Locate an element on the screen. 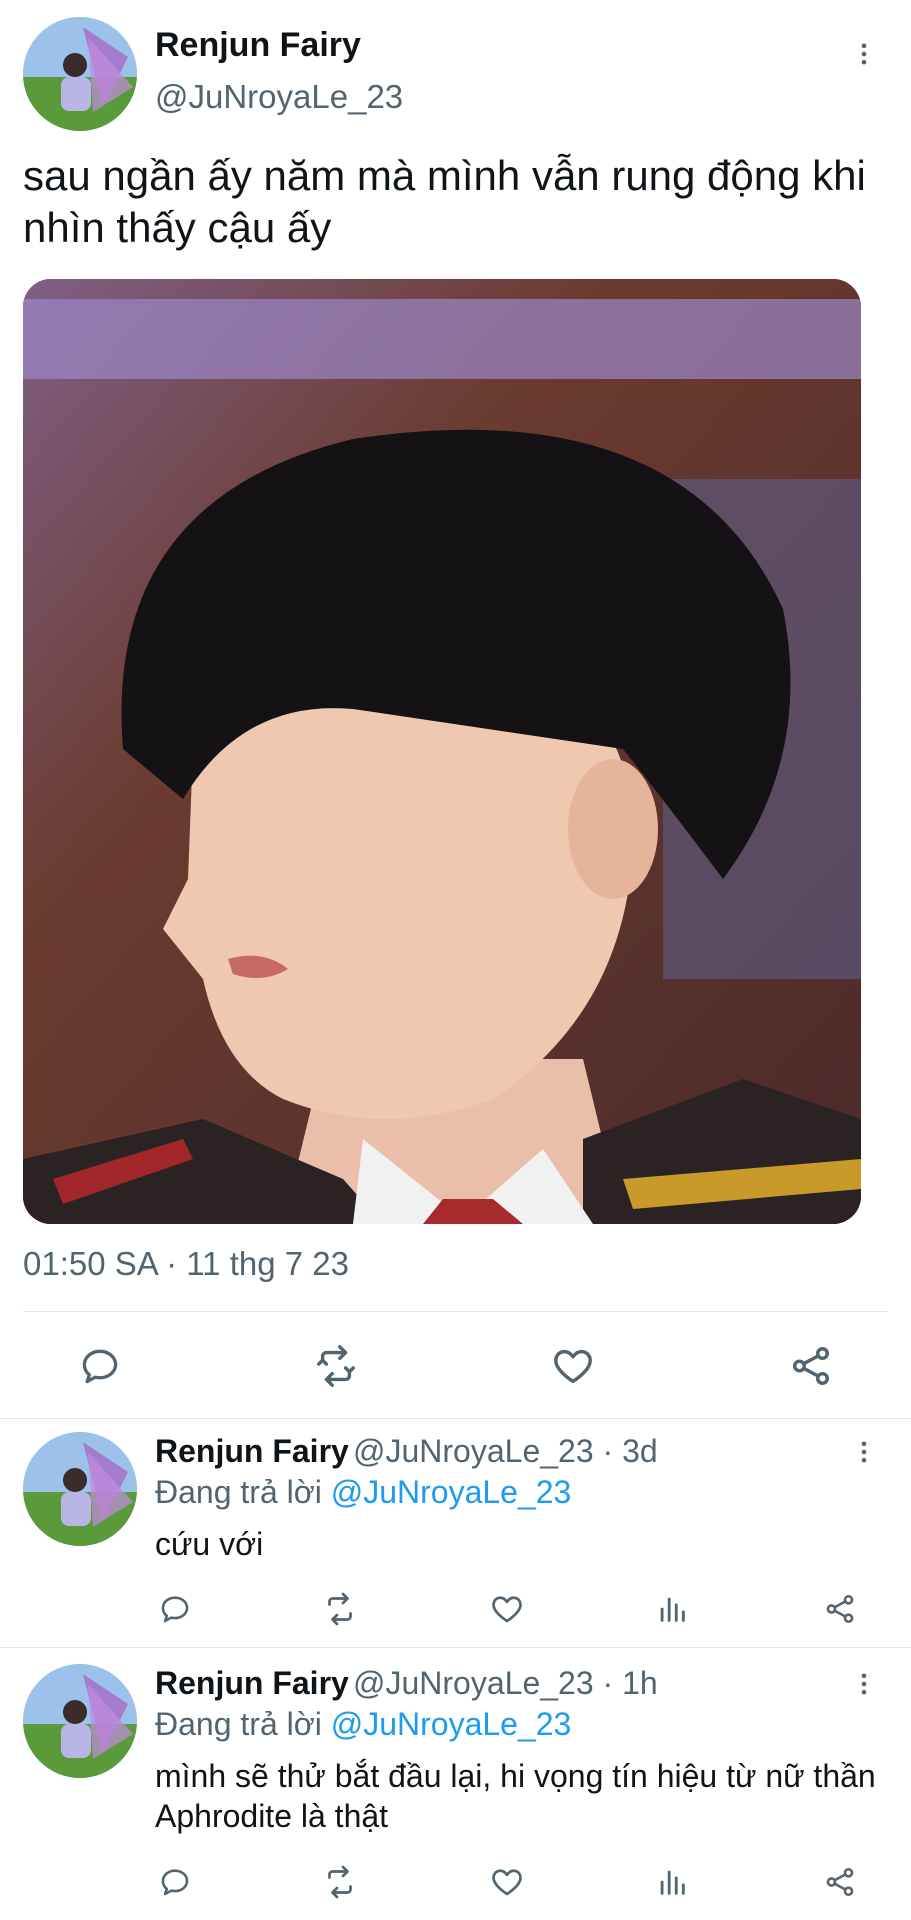 The width and height of the screenshot is (911, 1920). author-handle: @JuNroyaLe_23 is located at coordinates (279, 97).